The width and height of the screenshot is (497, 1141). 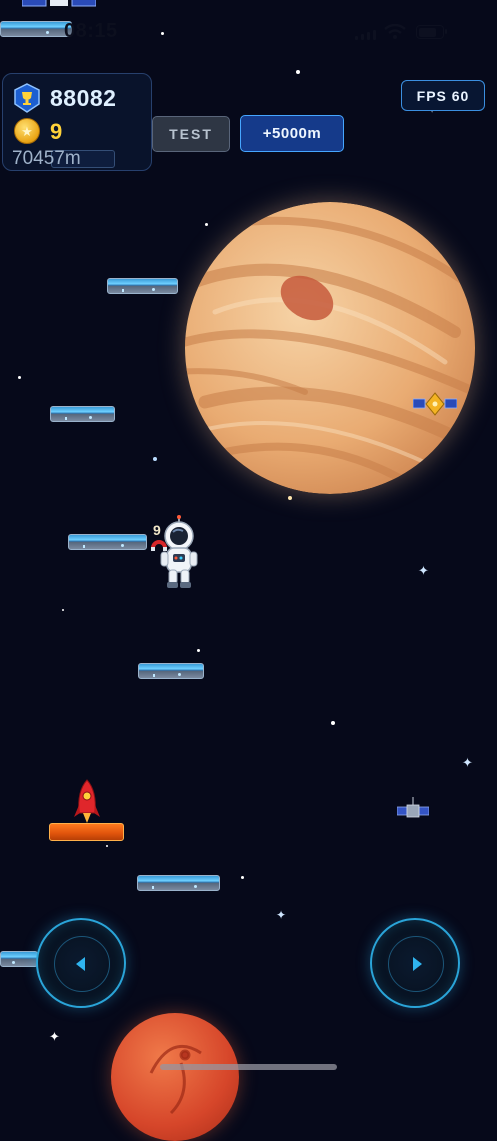 I want to click on move-left-button, so click(x=81, y=963).